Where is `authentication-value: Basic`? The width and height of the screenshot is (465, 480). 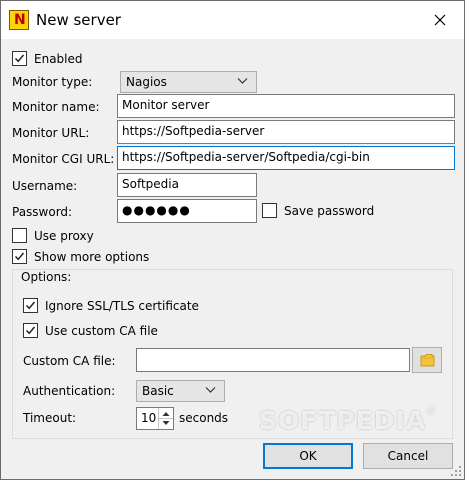
authentication-value: Basic is located at coordinates (158, 391).